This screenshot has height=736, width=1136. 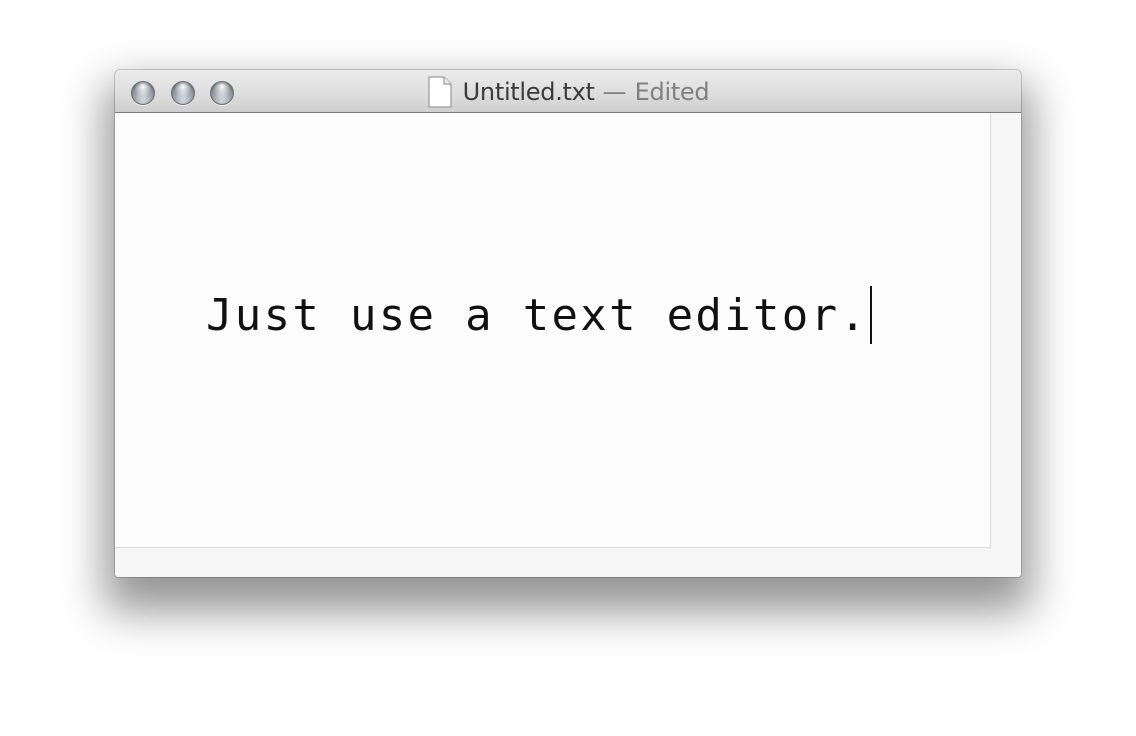 I want to click on zoom-button, so click(x=222, y=93).